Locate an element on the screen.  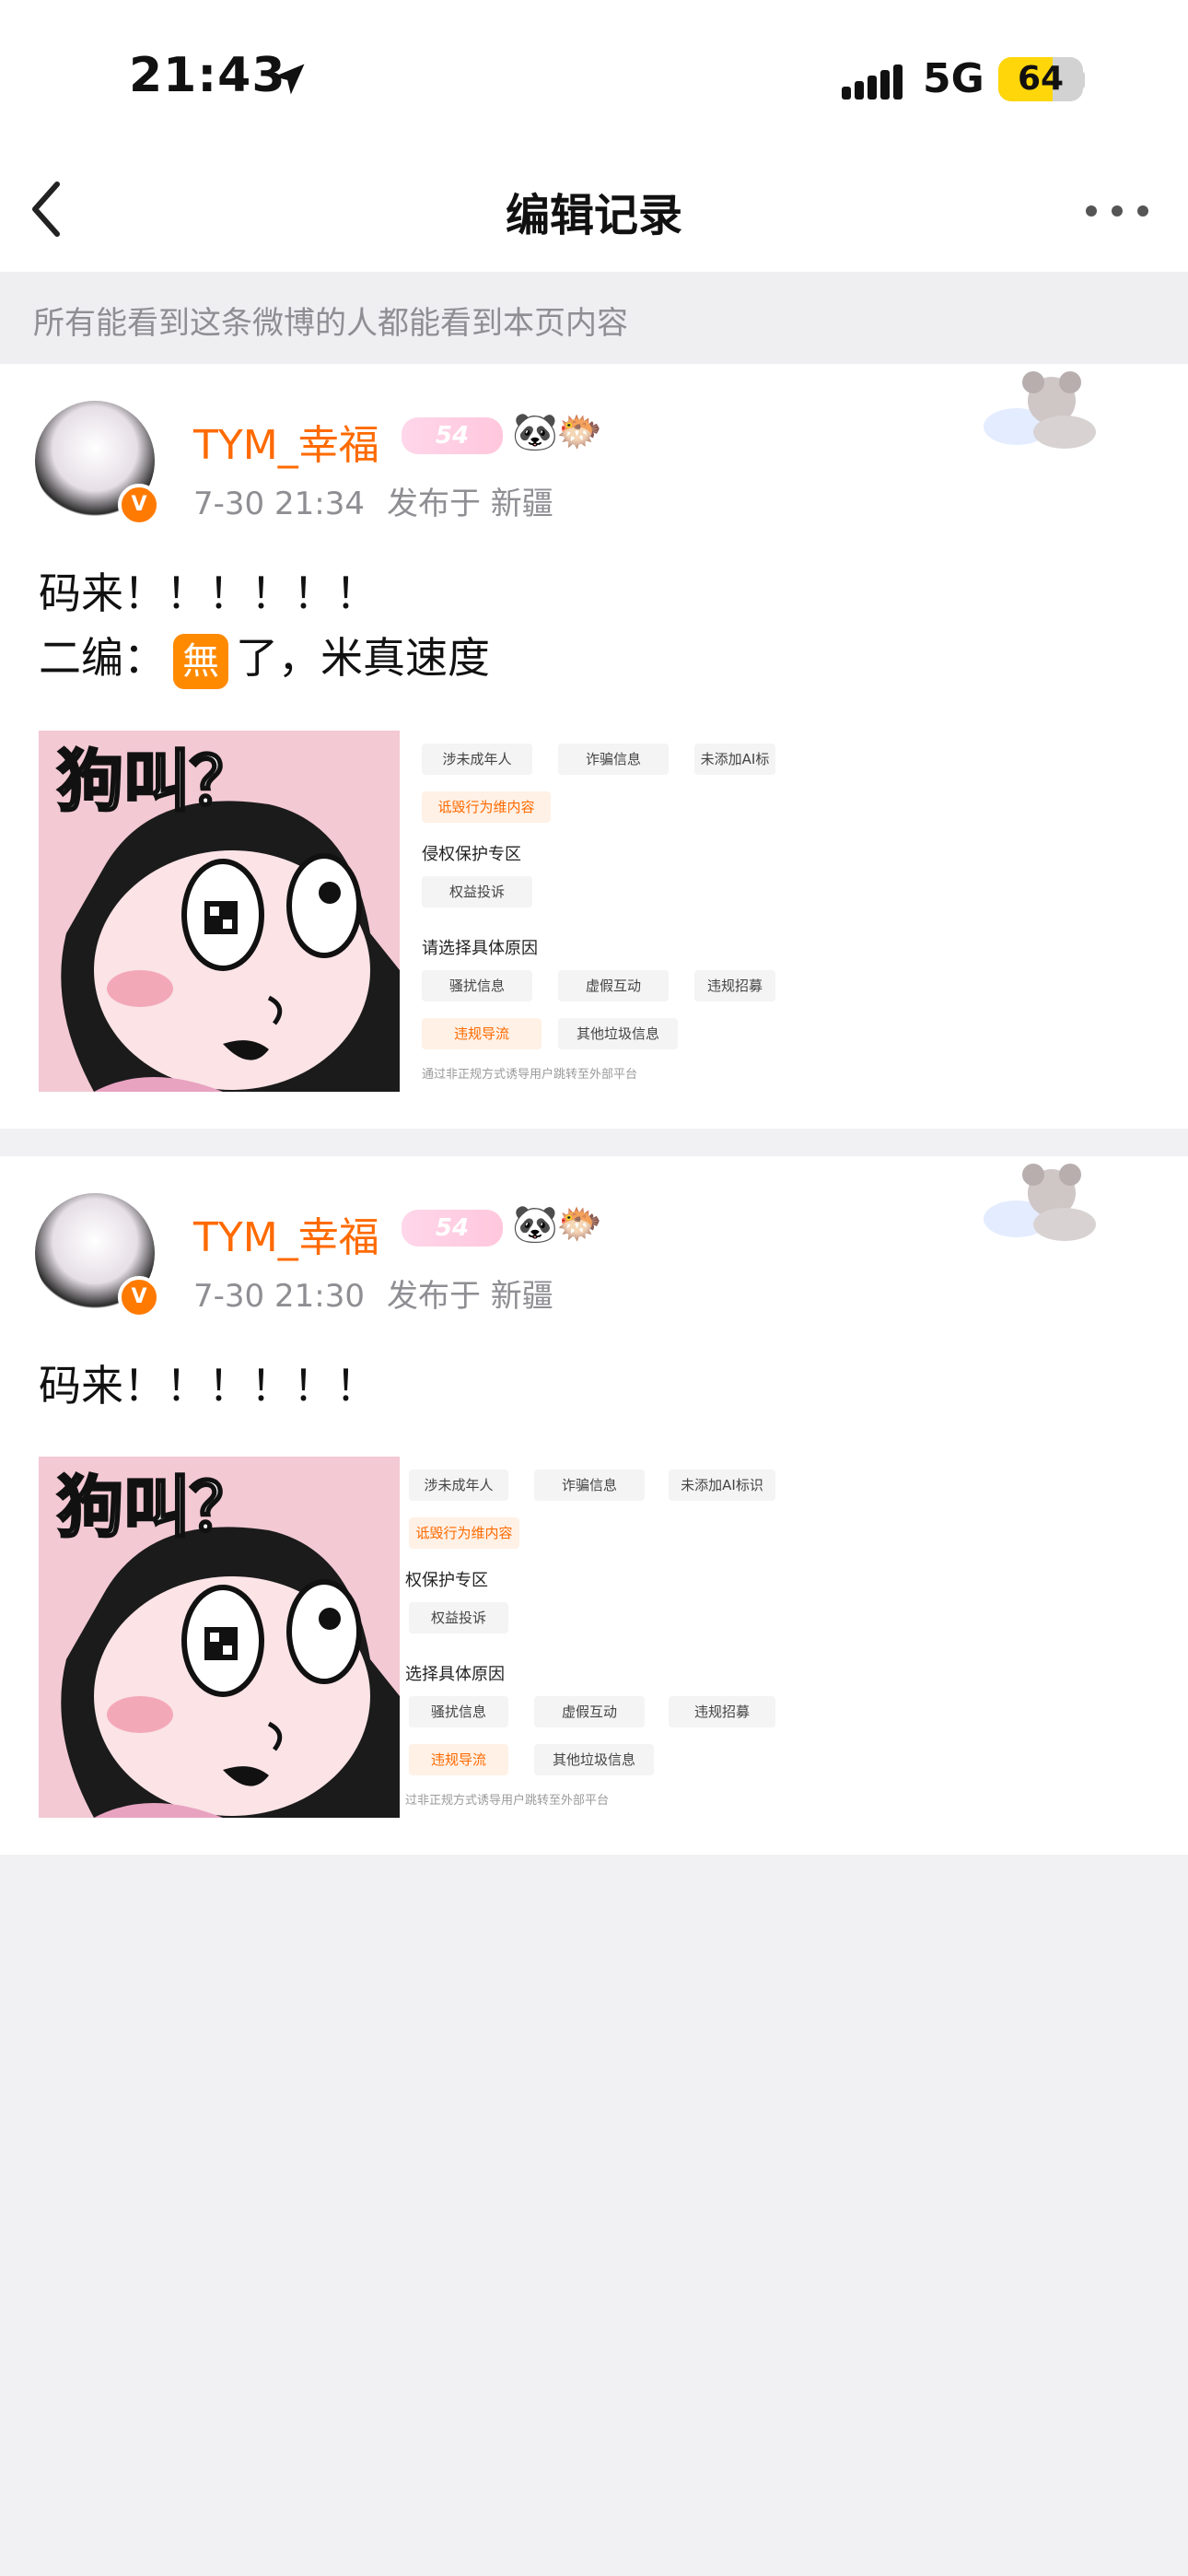
network-type: 5G is located at coordinates (954, 78).